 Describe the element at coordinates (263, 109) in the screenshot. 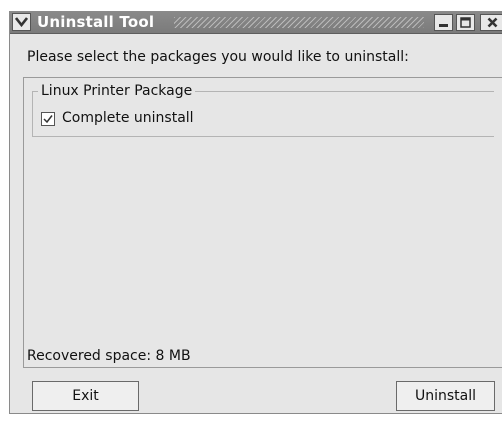

I see `package-group: Linux Printer Package Complete uninstall` at that location.